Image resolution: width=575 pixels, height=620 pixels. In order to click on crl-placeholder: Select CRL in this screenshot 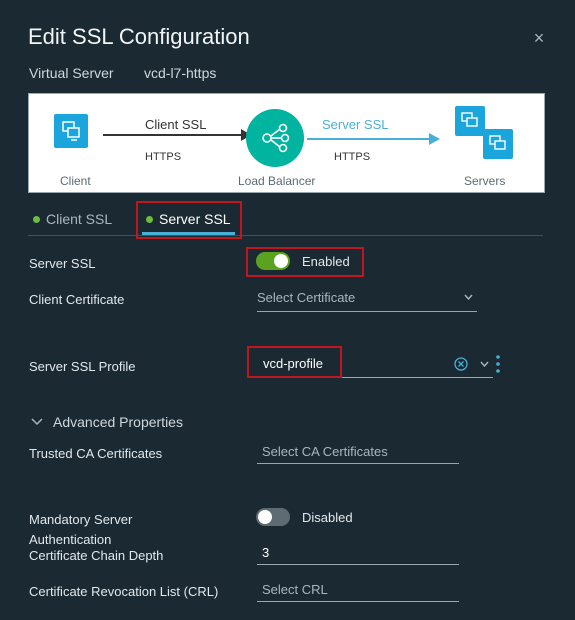, I will do `click(295, 589)`.